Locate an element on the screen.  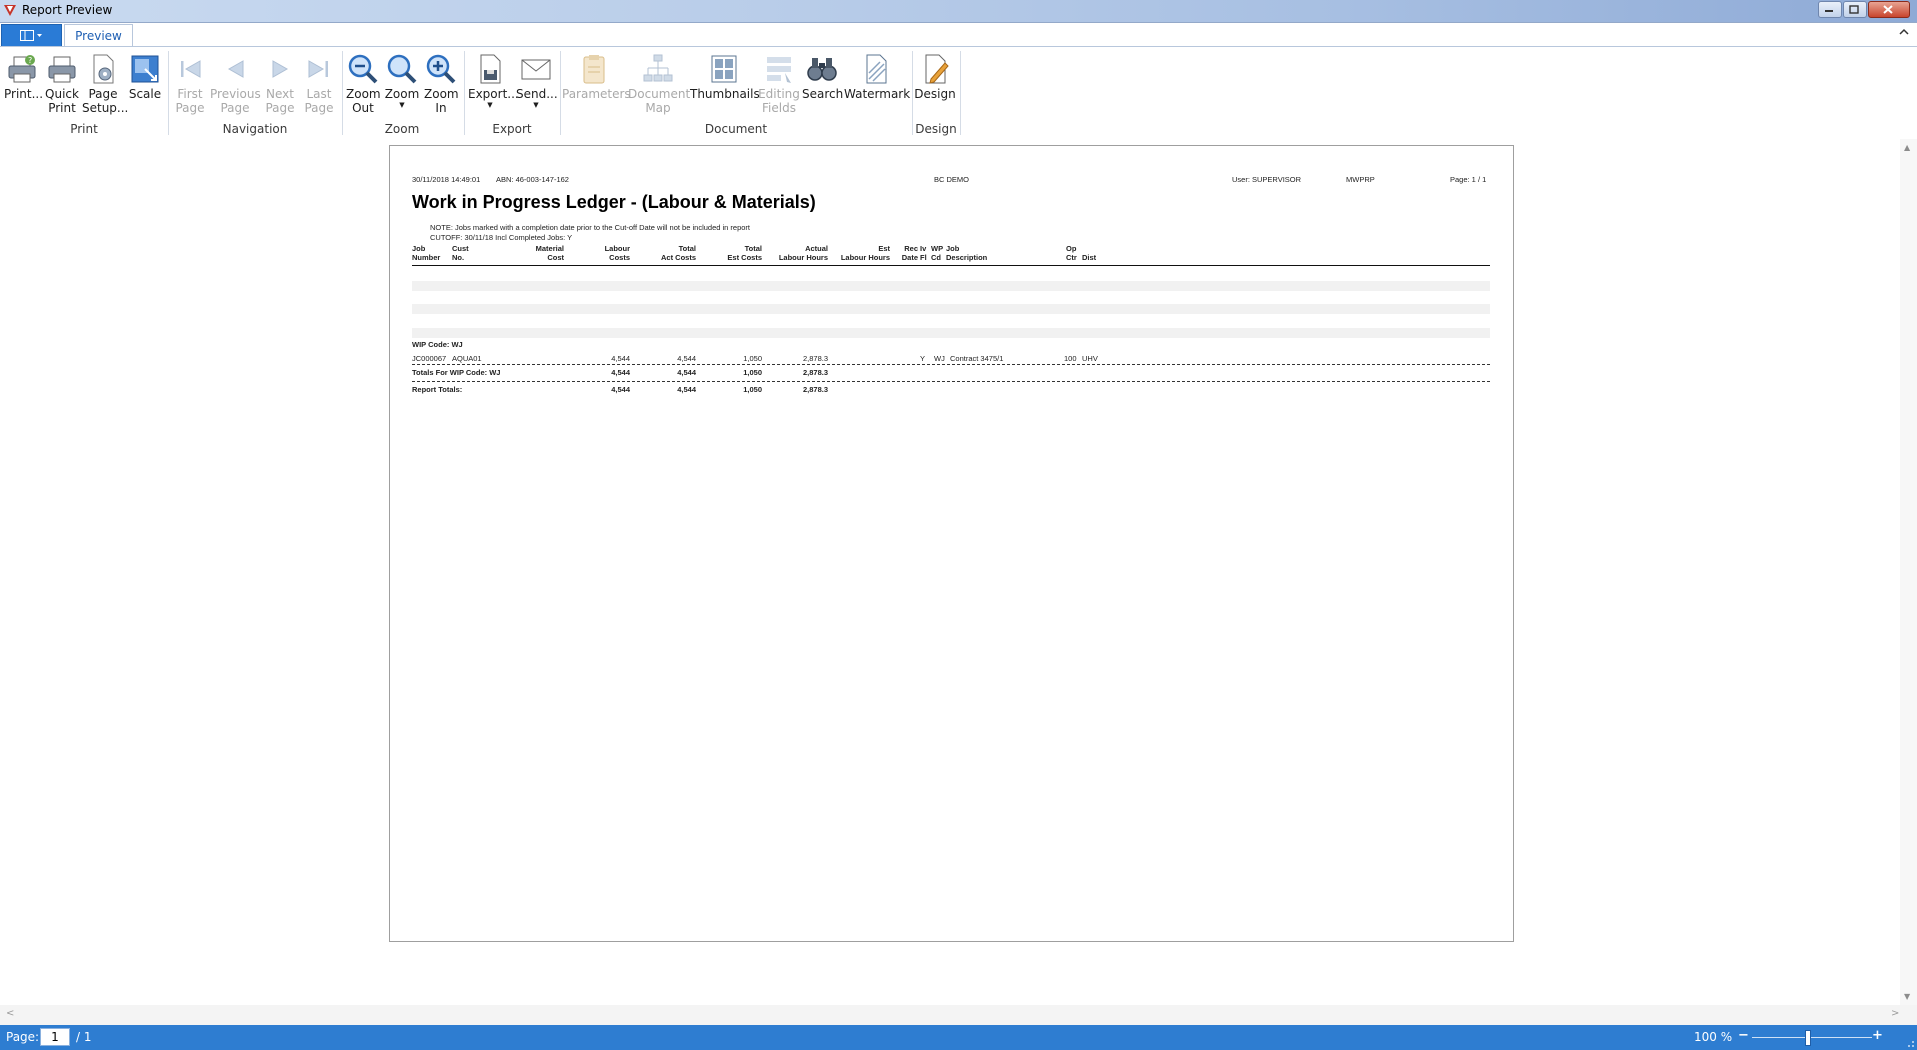
row-job-number: JC000067 is located at coordinates (429, 358).